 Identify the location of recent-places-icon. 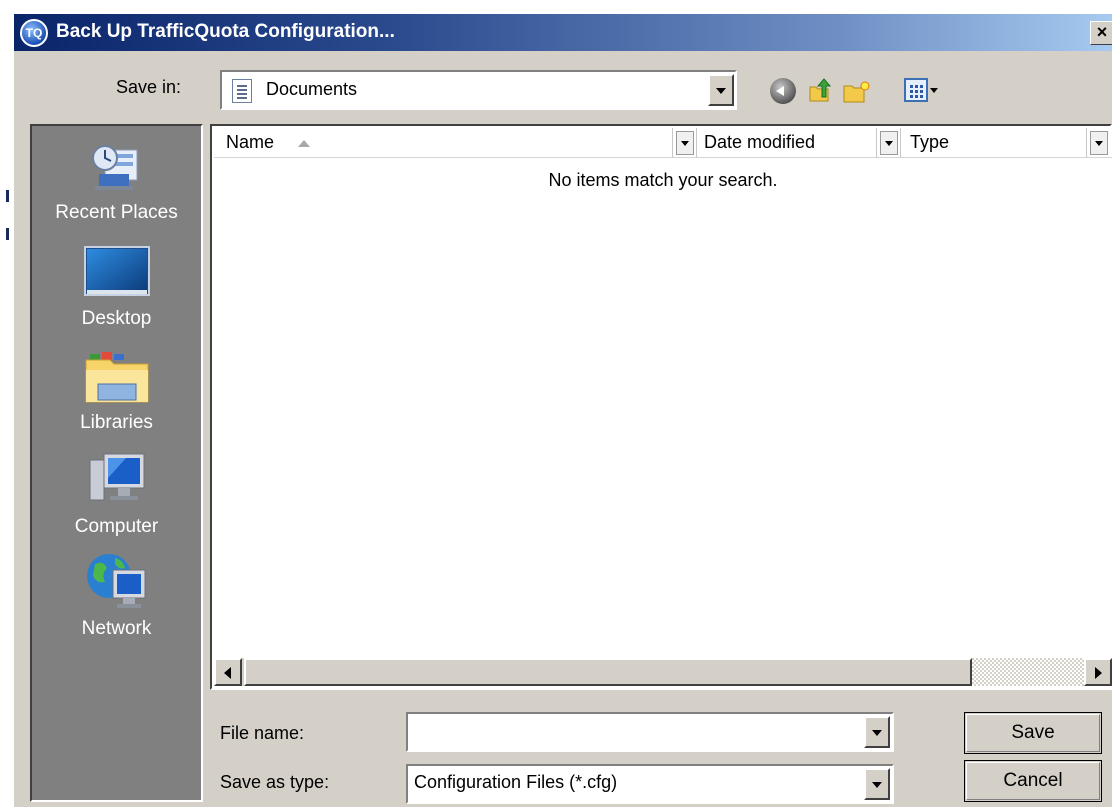
(117, 166).